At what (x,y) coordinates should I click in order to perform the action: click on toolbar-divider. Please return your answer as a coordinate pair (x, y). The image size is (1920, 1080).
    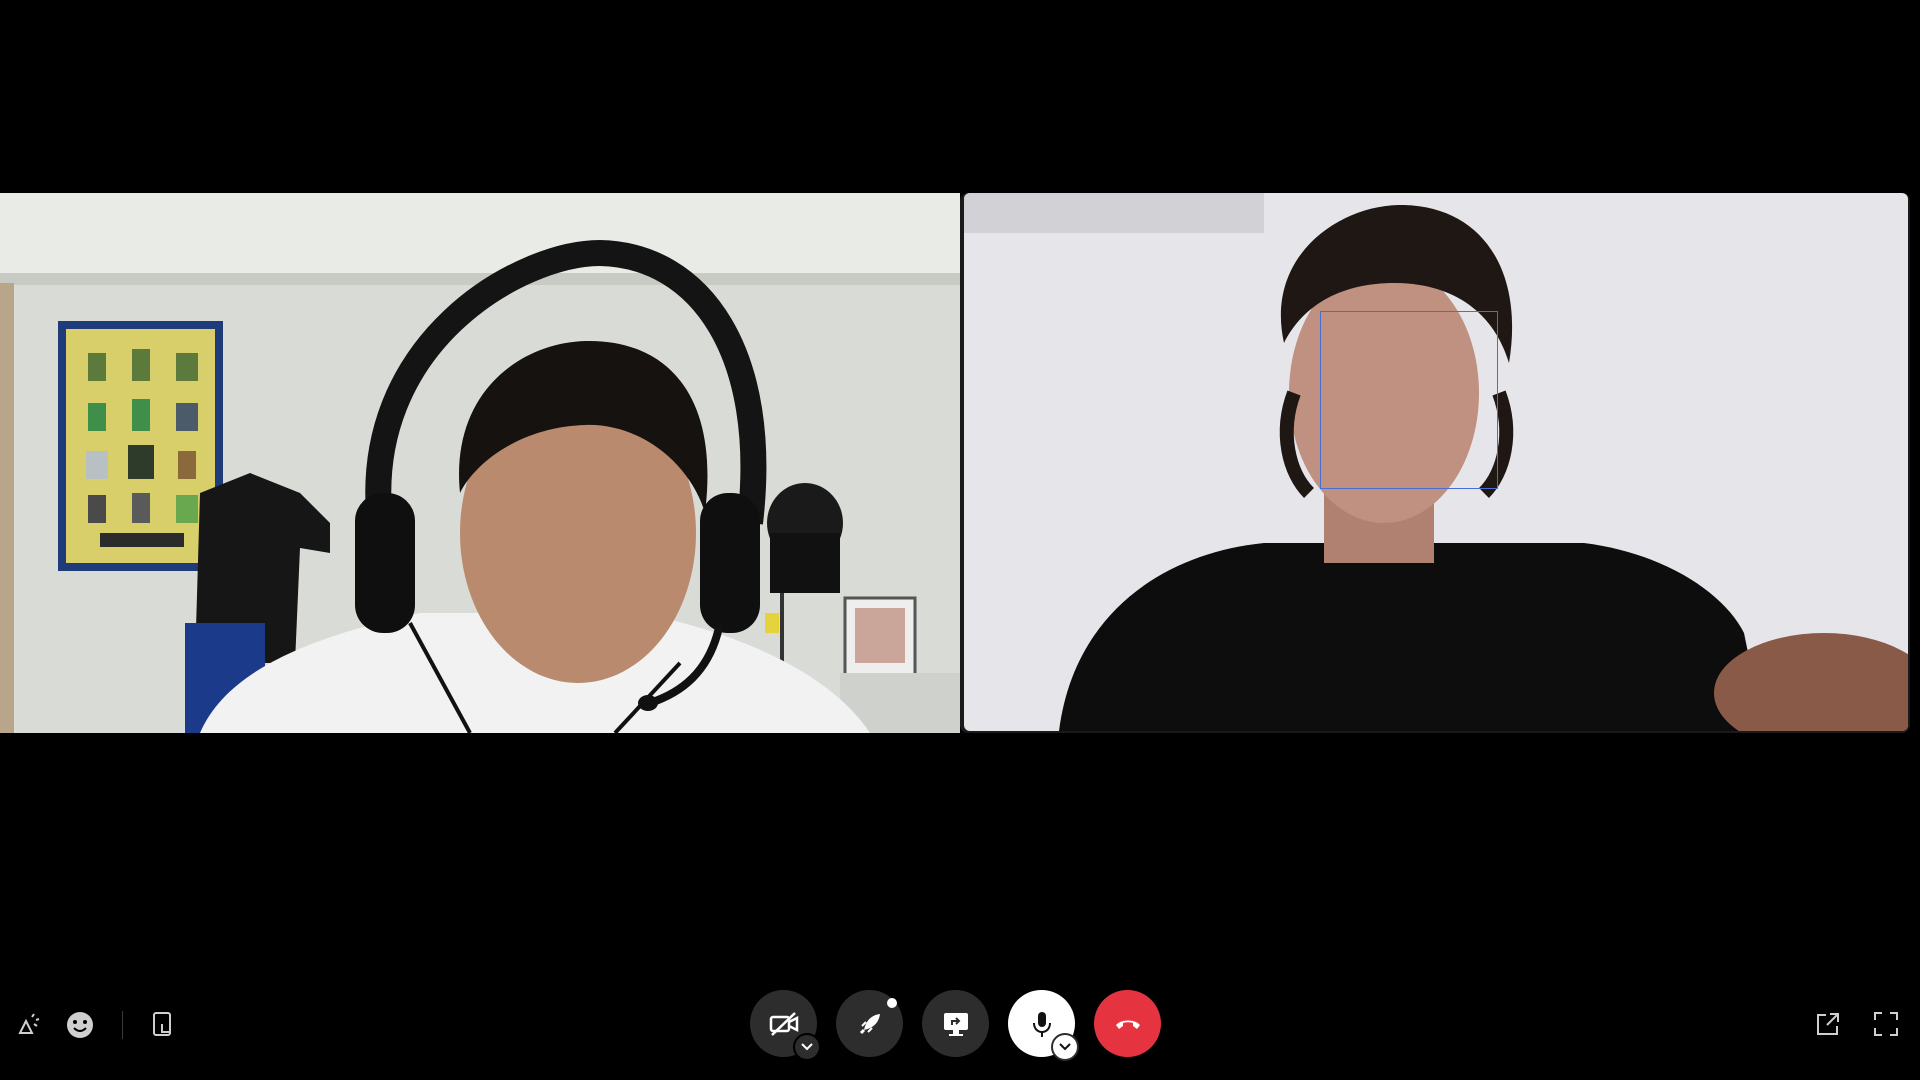
    Looking at the image, I should click on (122, 1025).